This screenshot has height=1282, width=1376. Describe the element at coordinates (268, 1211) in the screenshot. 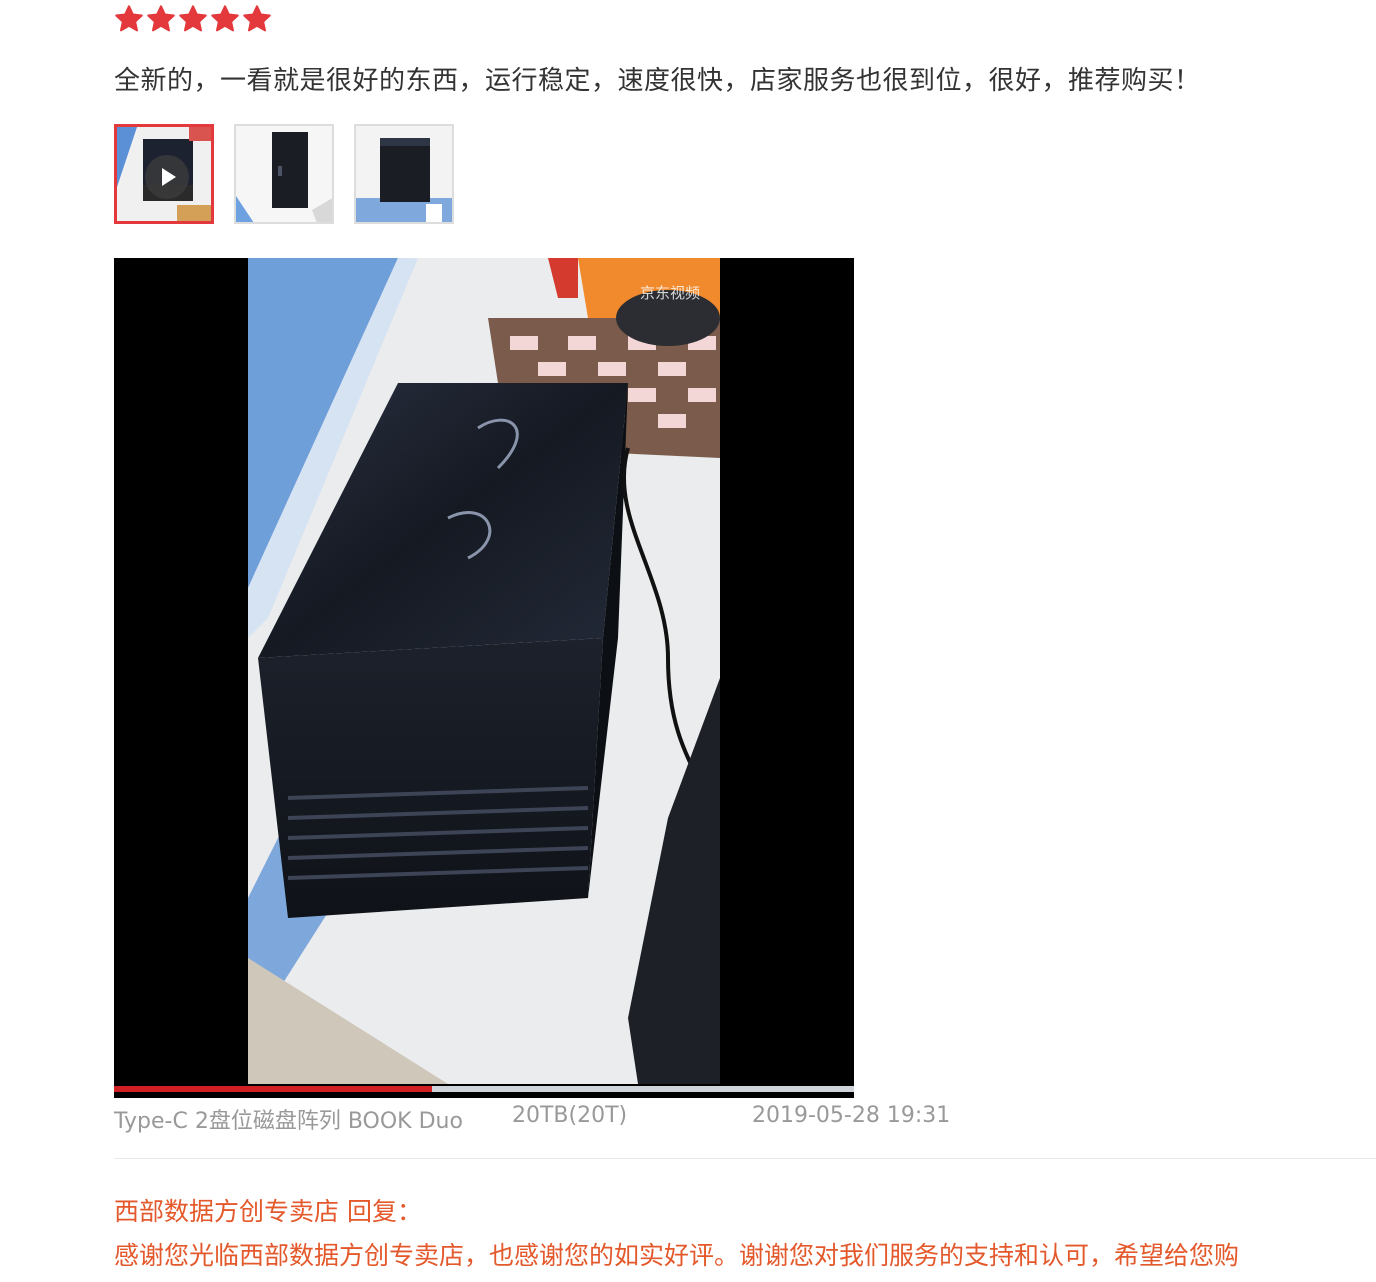

I see `seller-reply-title: 西部数据方创专卖店 回复：` at that location.